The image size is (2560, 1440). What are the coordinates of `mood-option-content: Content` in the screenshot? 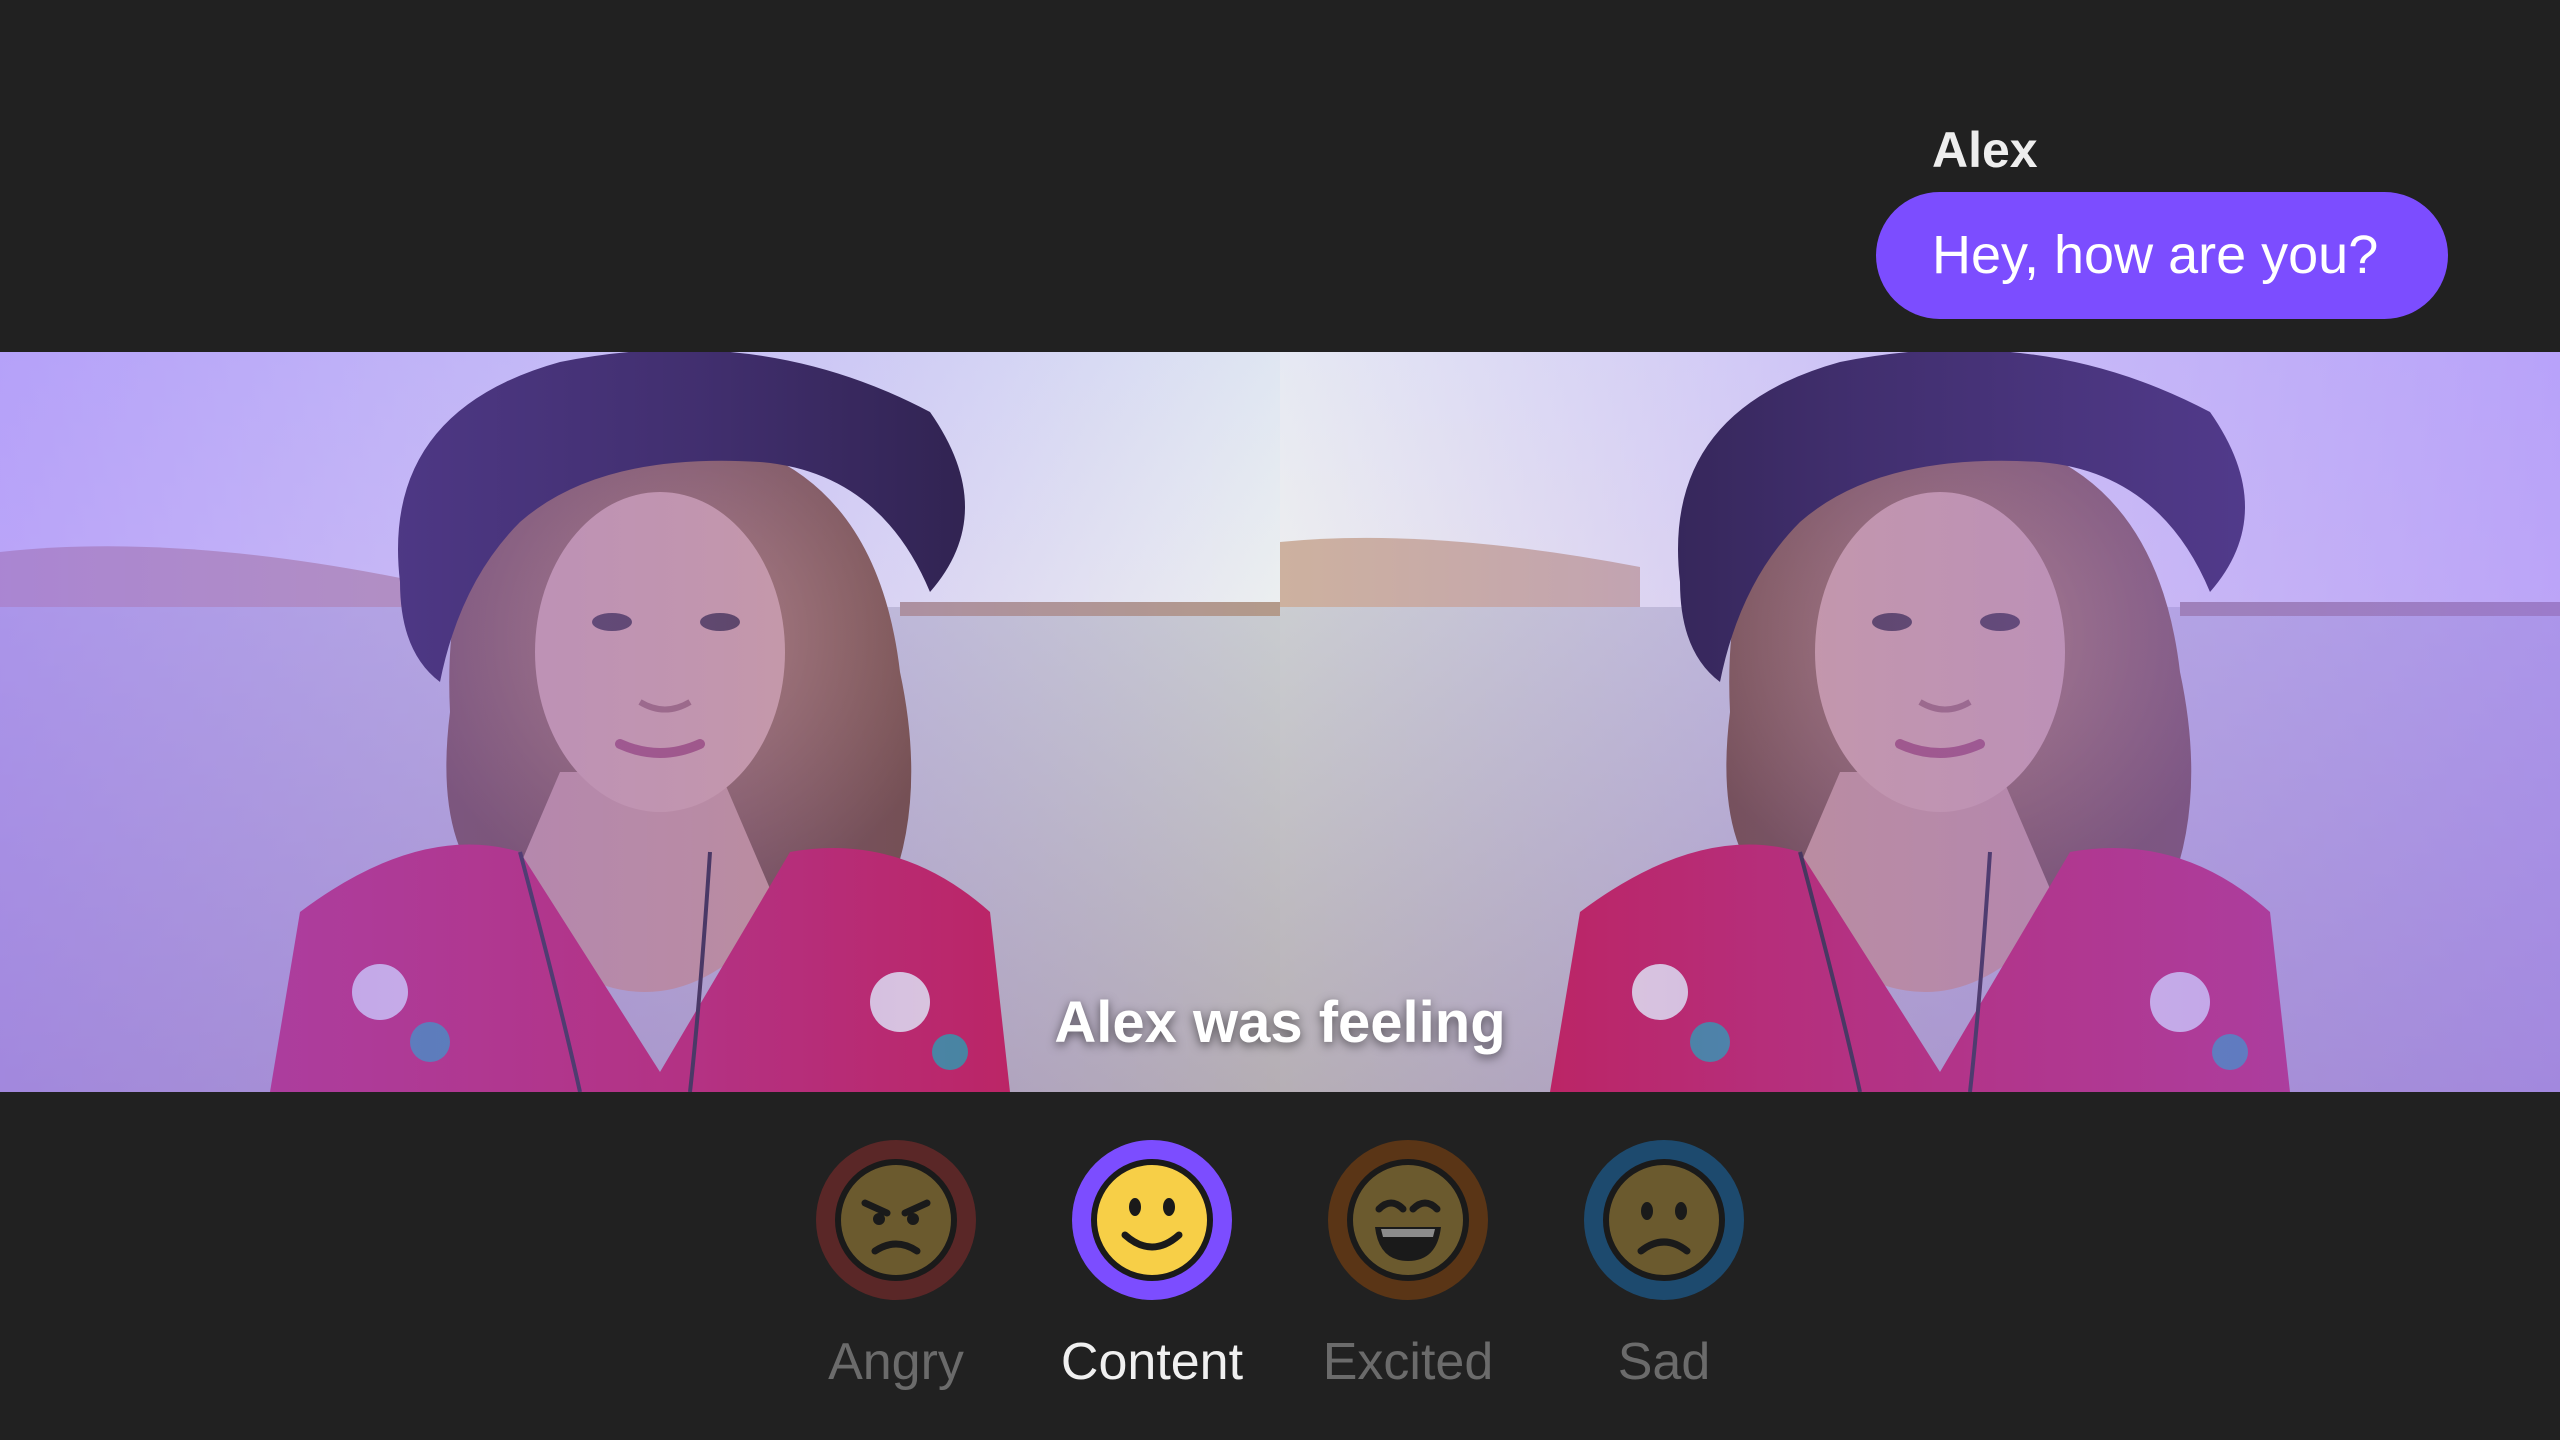 It's located at (1152, 1275).